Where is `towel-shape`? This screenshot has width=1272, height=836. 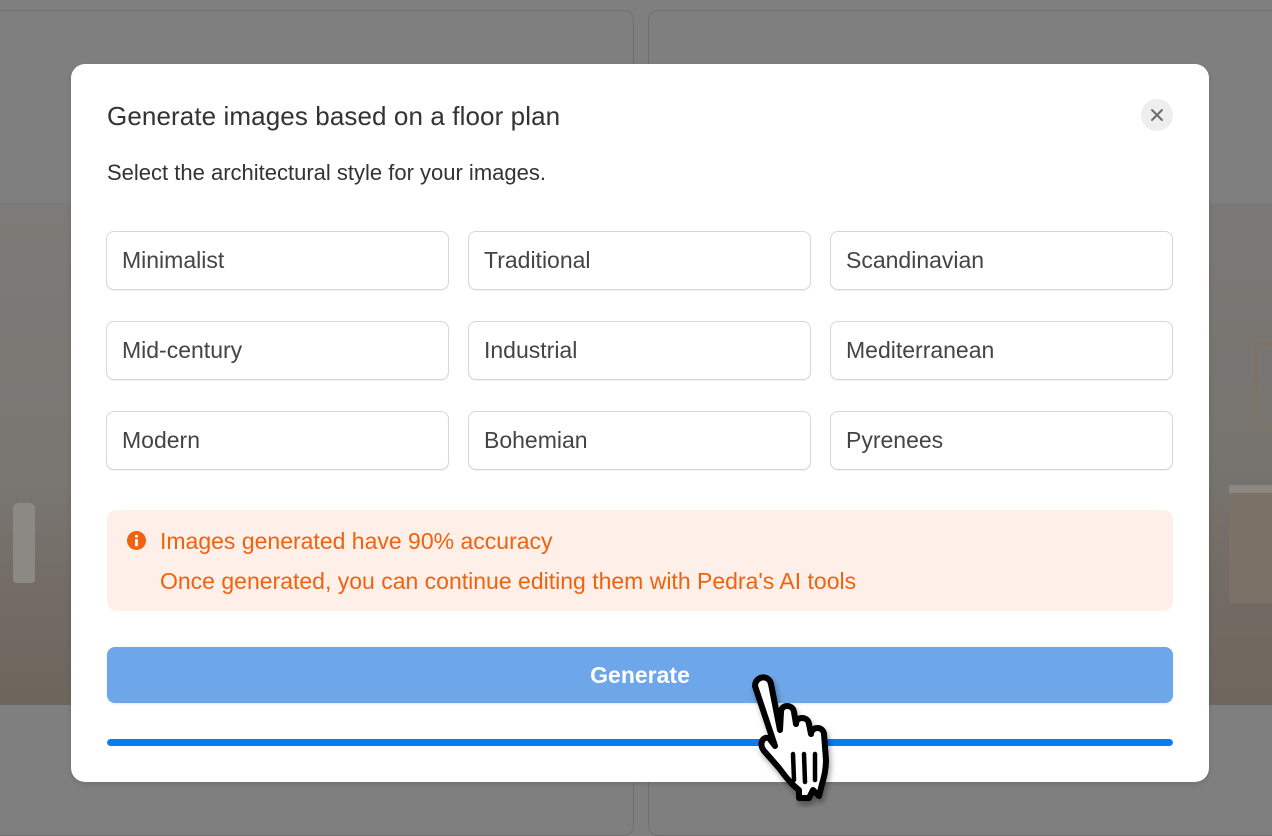 towel-shape is located at coordinates (24, 543).